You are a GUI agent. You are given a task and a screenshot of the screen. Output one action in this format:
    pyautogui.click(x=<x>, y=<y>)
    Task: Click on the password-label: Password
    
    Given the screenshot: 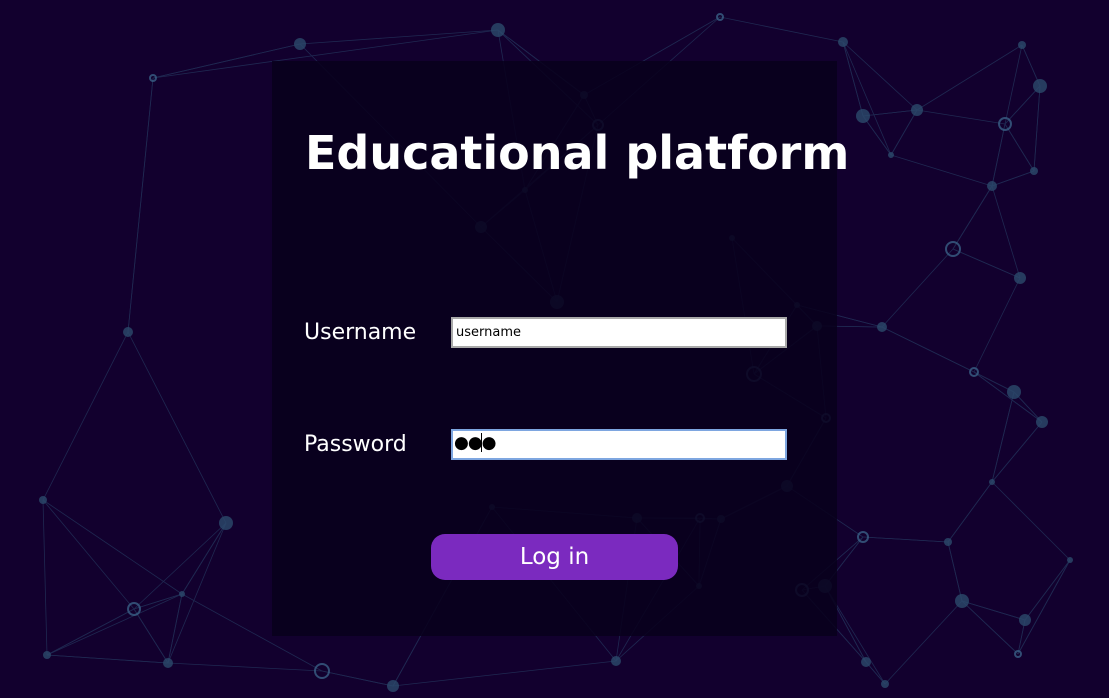 What is the action you would take?
    pyautogui.click(x=355, y=444)
    